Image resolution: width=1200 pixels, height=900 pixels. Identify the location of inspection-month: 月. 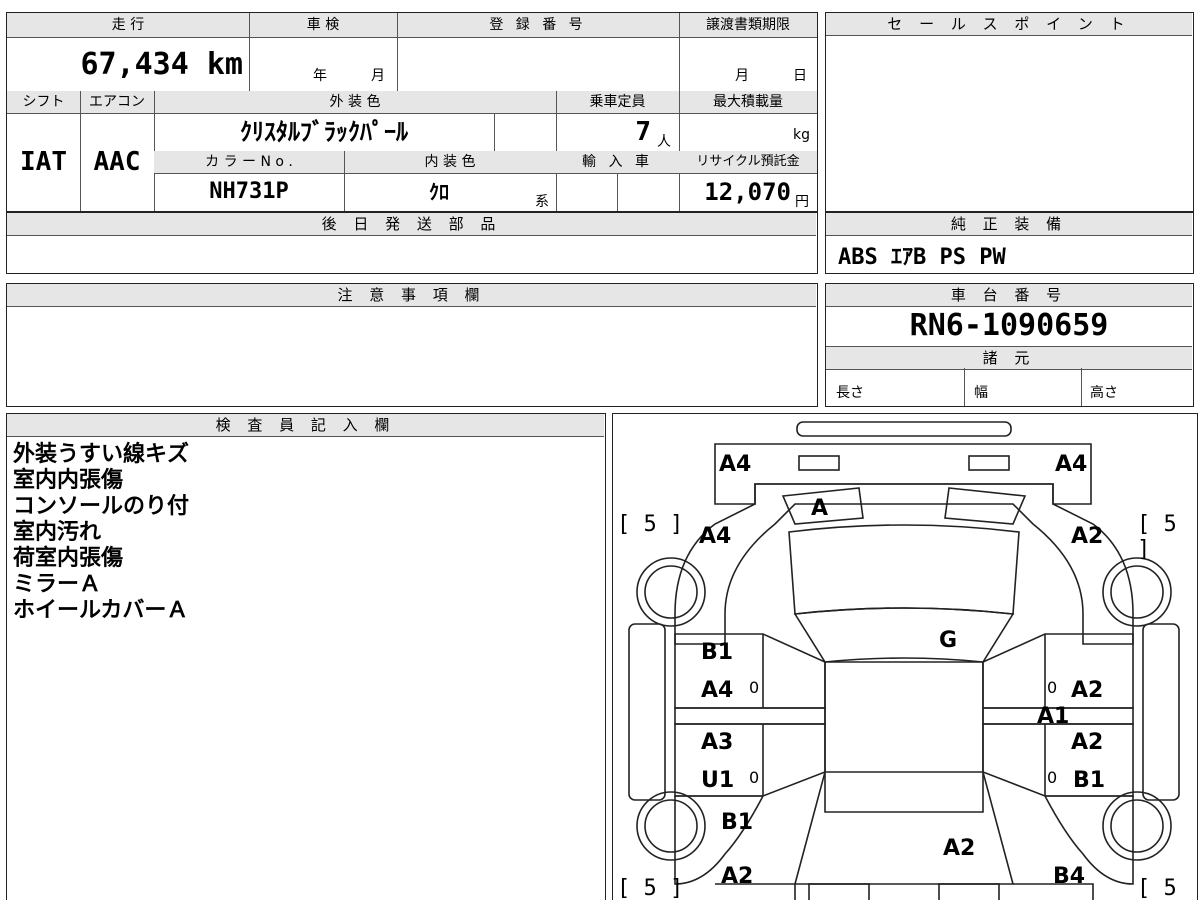
(378, 76).